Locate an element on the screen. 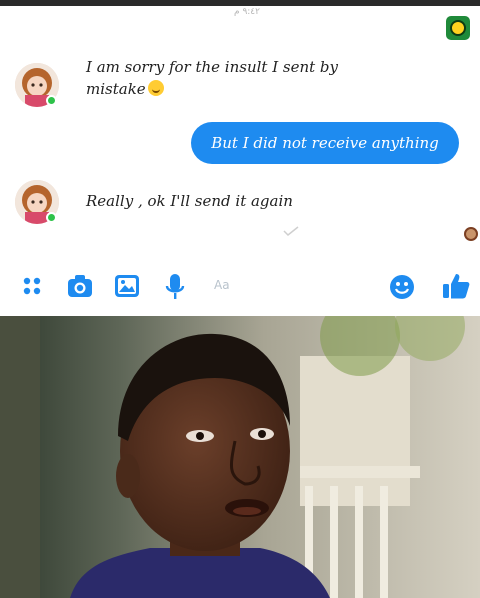 The width and height of the screenshot is (480, 598). emoji-icon is located at coordinates (402, 289).